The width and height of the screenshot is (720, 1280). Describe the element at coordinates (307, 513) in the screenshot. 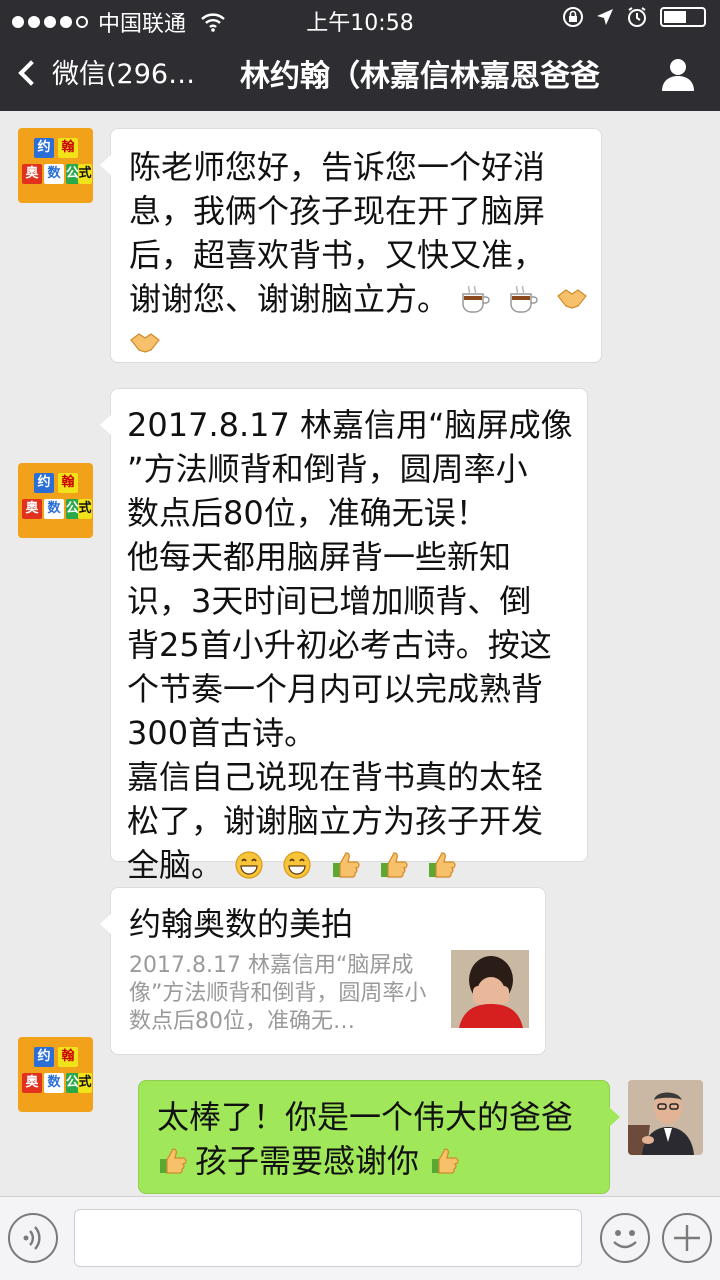

I see `message-line: 数点后80位，准确无误！` at that location.